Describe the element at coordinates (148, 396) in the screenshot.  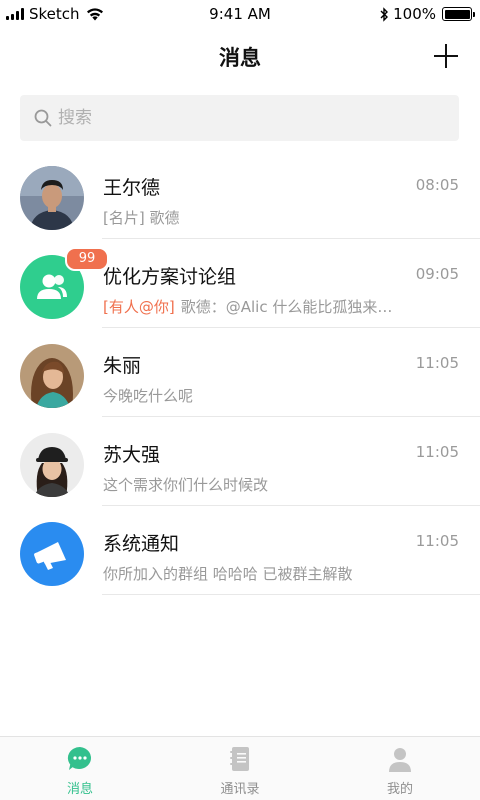
I see `conversation-preview: 今晚吃什么呢` at that location.